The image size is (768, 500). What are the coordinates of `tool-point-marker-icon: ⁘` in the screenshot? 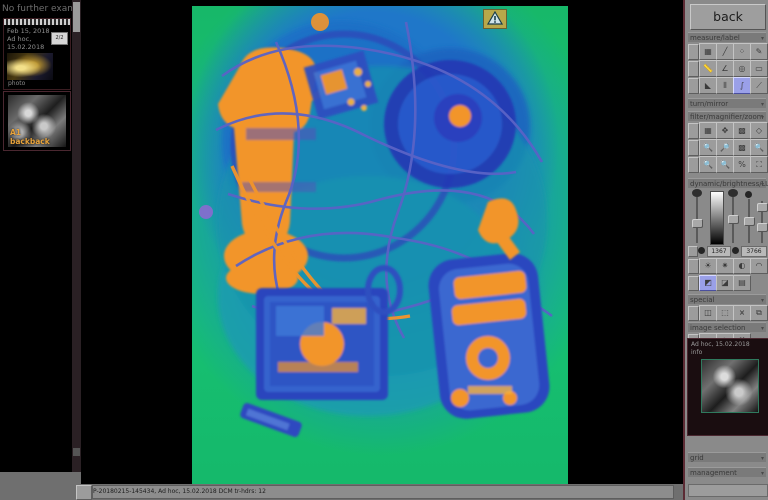 It's located at (742, 51).